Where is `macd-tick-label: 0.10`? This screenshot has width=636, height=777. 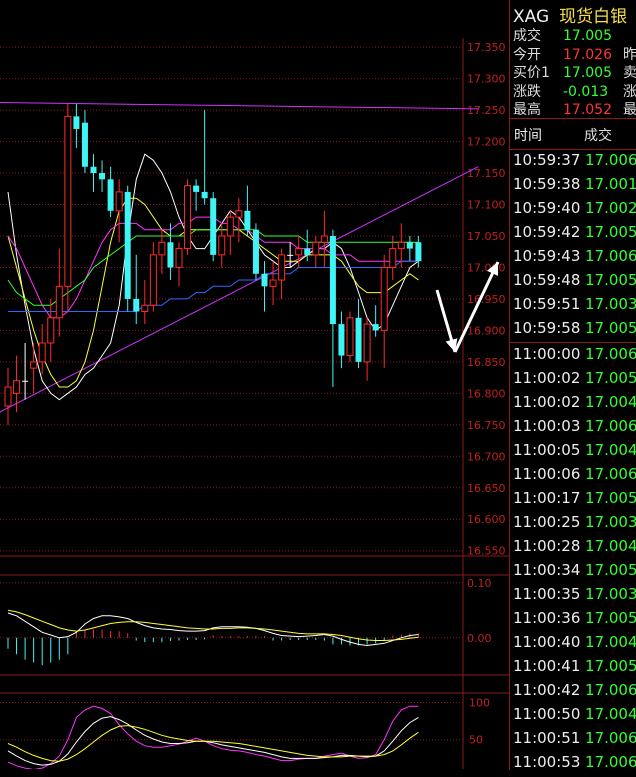 macd-tick-label: 0.10 is located at coordinates (479, 583).